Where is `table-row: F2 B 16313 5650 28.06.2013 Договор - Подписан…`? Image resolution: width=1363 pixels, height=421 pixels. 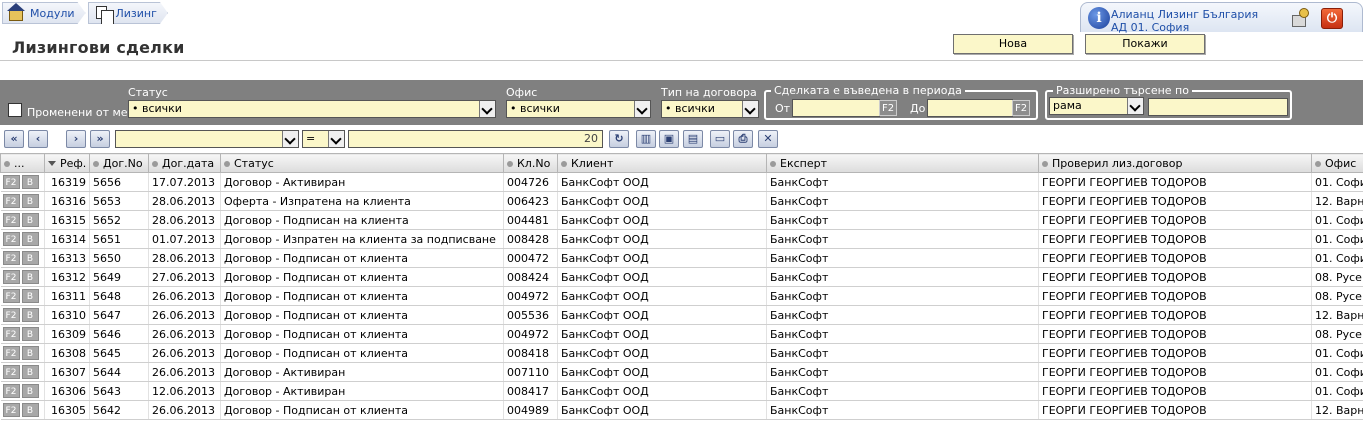 table-row: F2 B 16313 5650 28.06.2013 Договор - Подписан… is located at coordinates (681, 258).